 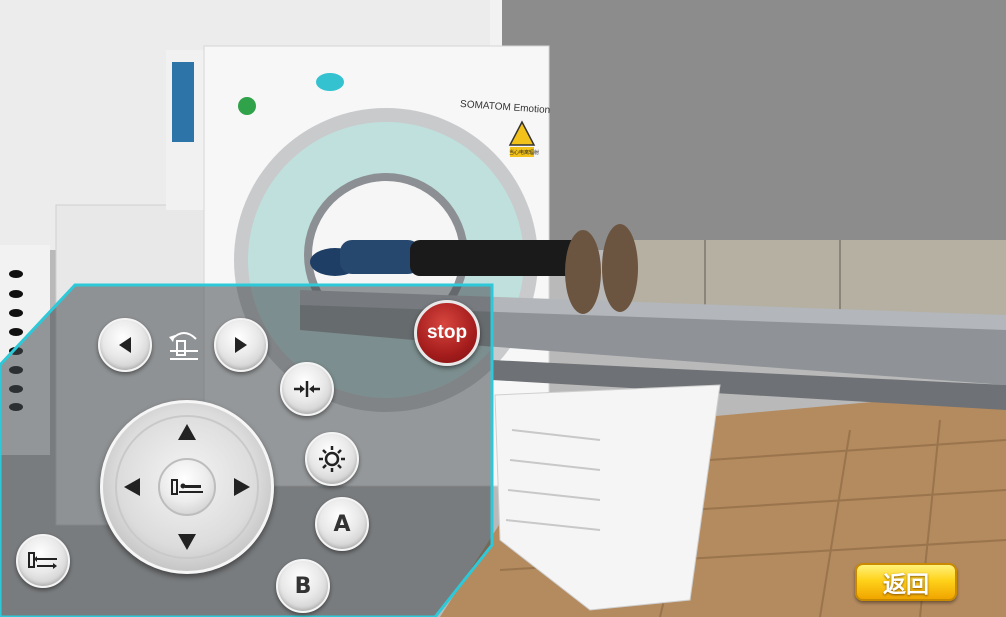 I want to click on table-direction-pad, so click(x=187, y=487).